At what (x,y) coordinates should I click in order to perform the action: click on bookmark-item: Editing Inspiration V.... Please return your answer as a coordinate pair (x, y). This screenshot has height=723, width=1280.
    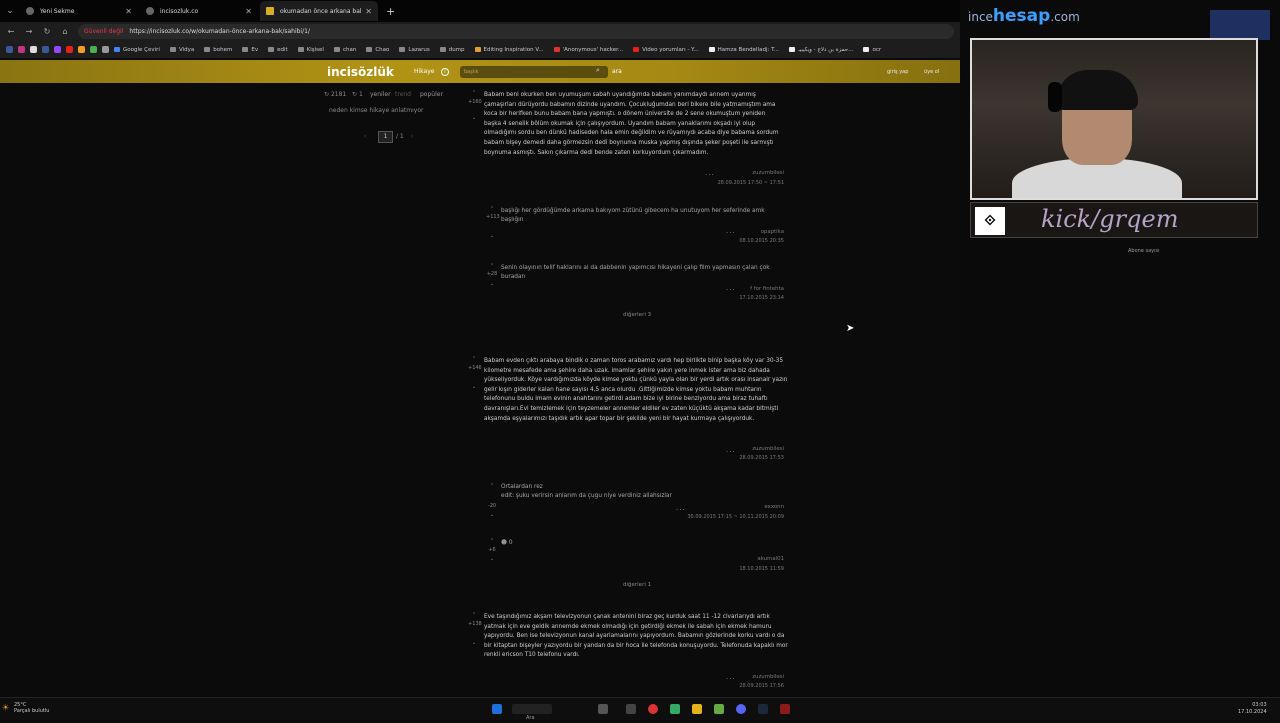
    Looking at the image, I should click on (509, 50).